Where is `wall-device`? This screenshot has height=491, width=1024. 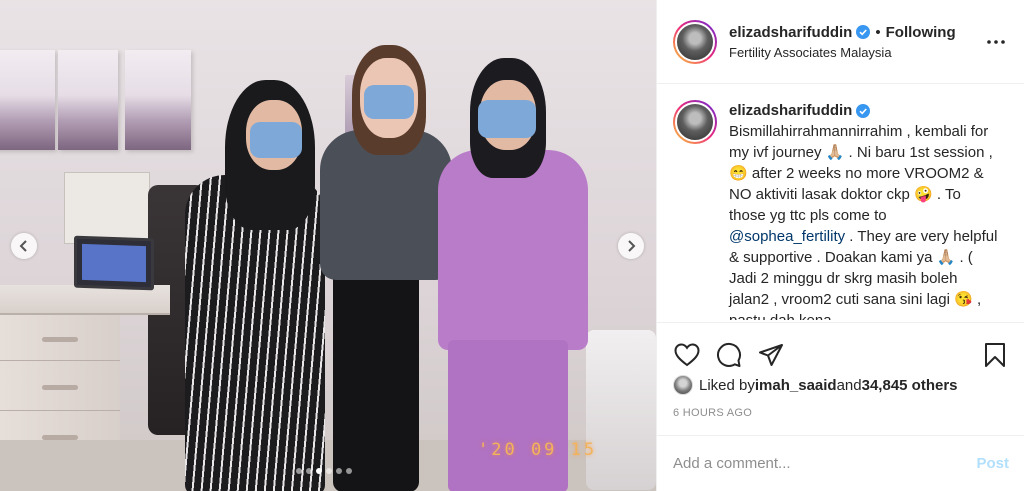 wall-device is located at coordinates (107, 208).